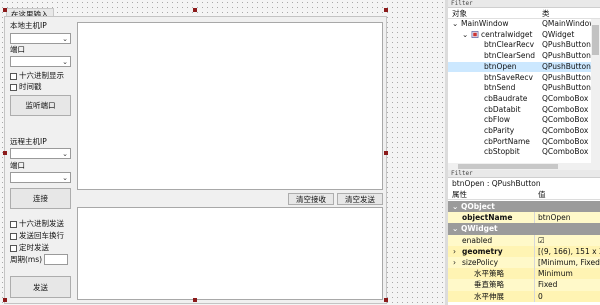  I want to click on connect-button: 连接, so click(40, 198).